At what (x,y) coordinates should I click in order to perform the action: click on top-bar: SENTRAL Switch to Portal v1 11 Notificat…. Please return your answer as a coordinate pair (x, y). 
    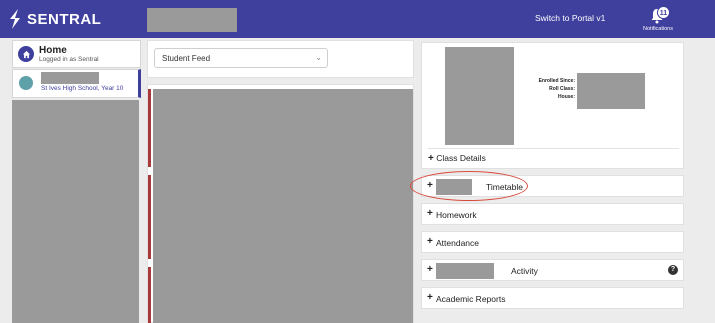
    Looking at the image, I should click on (357, 19).